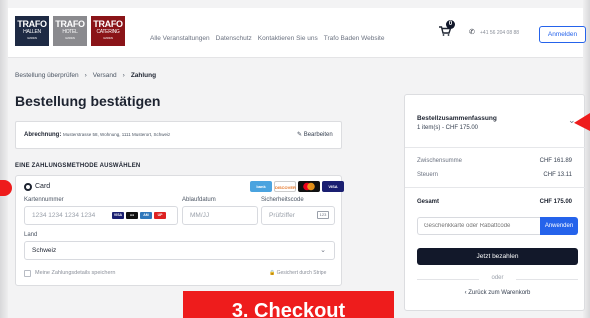  I want to click on expiry-label: Ablaufdatum, so click(199, 200).